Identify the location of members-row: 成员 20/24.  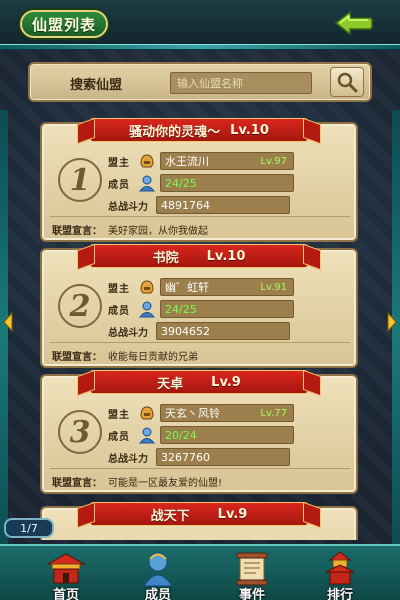
(201, 435).